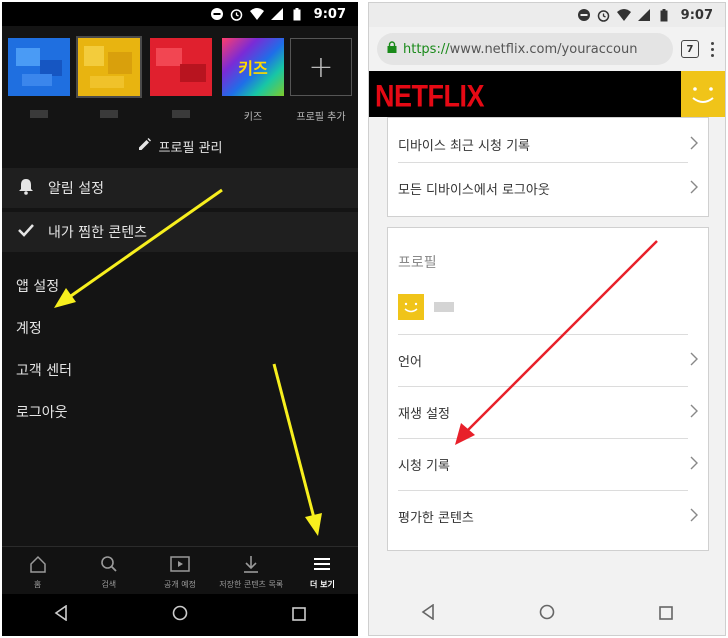 The width and height of the screenshot is (728, 638). What do you see at coordinates (138, 248) in the screenshot?
I see `arrow-to-account` at bounding box center [138, 248].